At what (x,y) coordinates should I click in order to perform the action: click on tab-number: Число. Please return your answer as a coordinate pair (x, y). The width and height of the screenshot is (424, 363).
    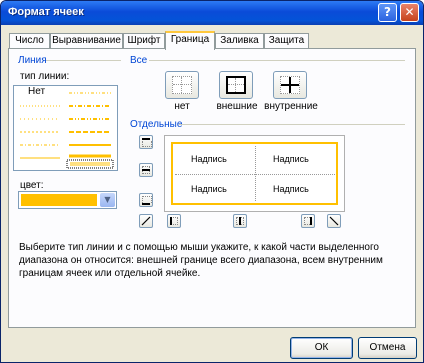
    Looking at the image, I should click on (29, 41).